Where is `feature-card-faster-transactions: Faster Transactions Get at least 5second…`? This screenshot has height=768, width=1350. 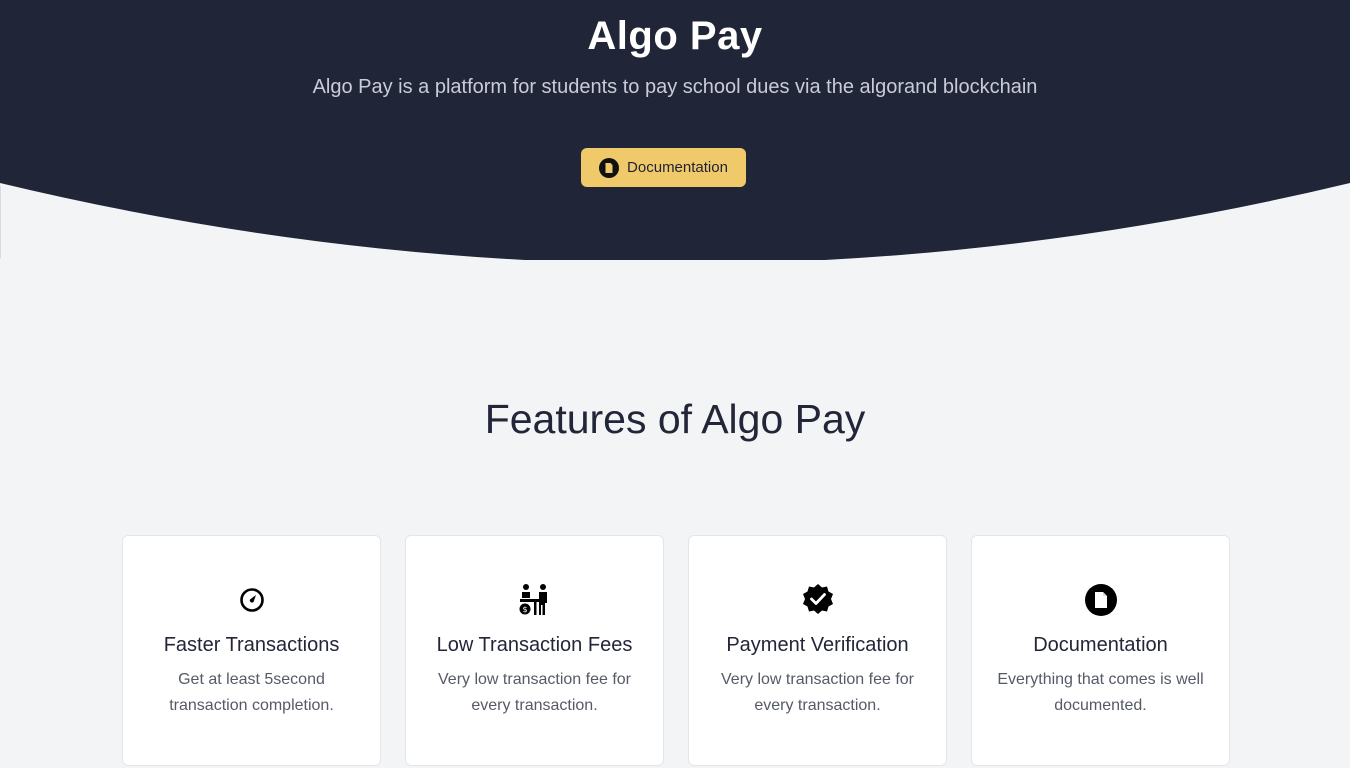
feature-card-faster-transactions: Faster Transactions Get at least 5second… is located at coordinates (251, 650).